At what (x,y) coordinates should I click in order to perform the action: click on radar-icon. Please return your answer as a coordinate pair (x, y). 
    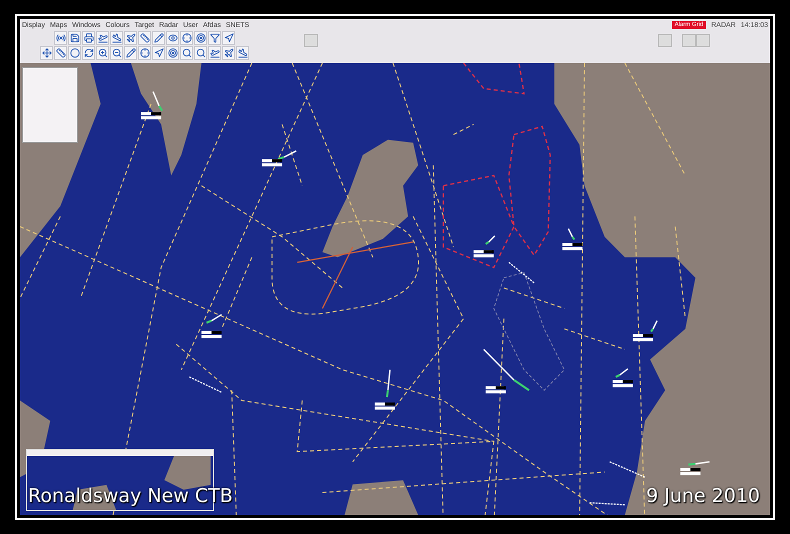
    Looking at the image, I should click on (61, 38).